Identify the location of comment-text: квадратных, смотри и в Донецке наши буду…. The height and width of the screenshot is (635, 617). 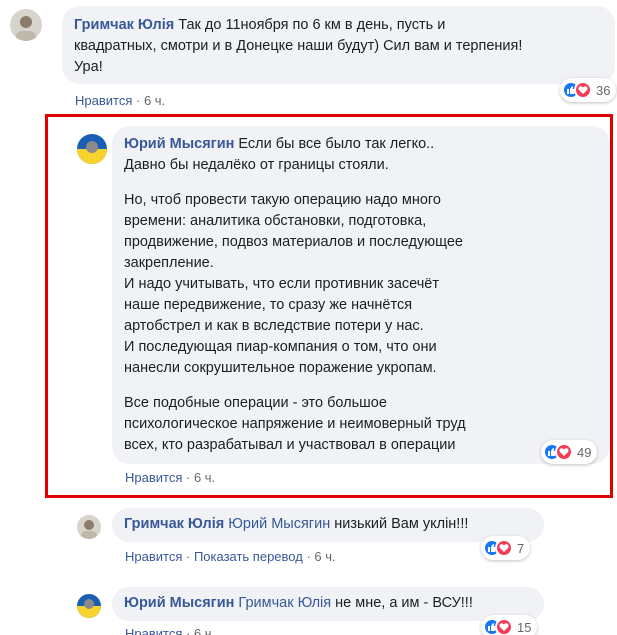
(298, 46).